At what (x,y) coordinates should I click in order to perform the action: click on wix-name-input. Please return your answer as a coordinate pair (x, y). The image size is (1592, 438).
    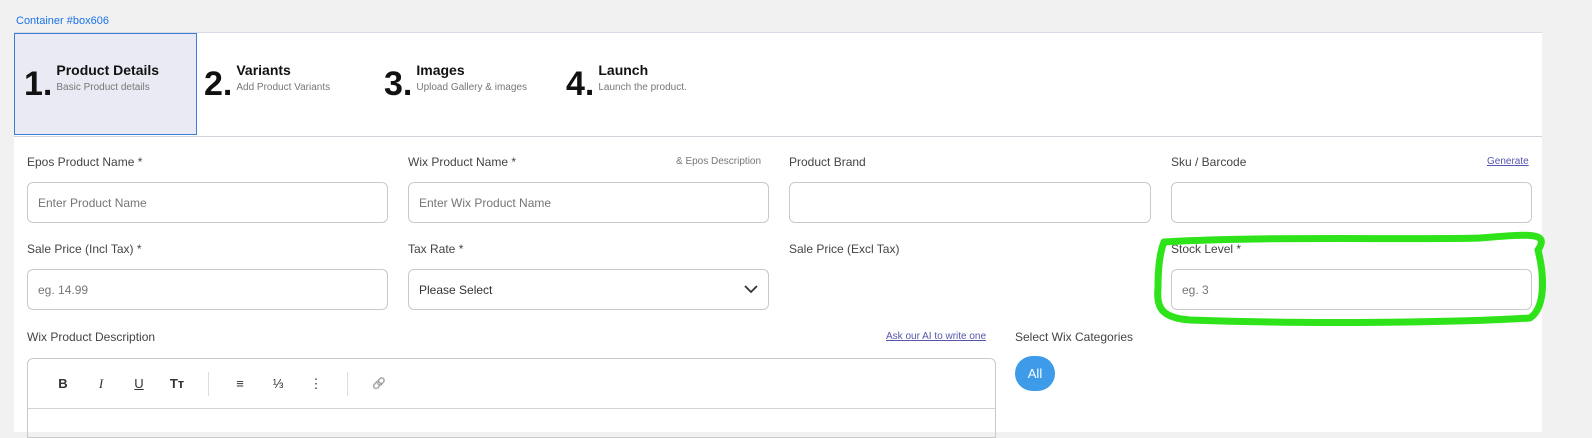
    Looking at the image, I should click on (588, 202).